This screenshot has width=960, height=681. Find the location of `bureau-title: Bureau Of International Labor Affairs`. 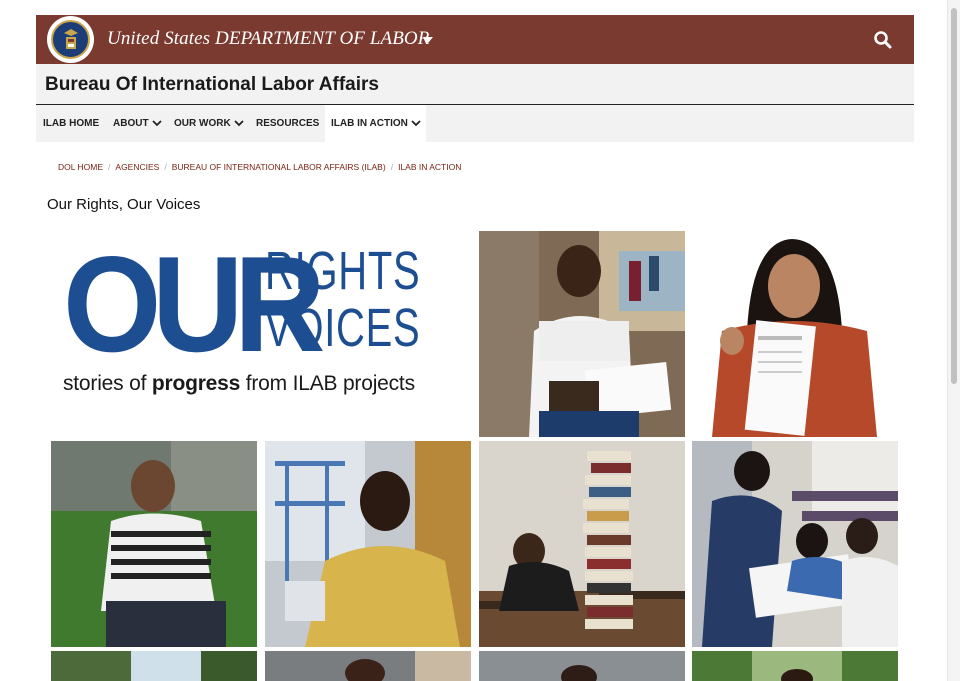

bureau-title: Bureau Of International Labor Affairs is located at coordinates (212, 85).